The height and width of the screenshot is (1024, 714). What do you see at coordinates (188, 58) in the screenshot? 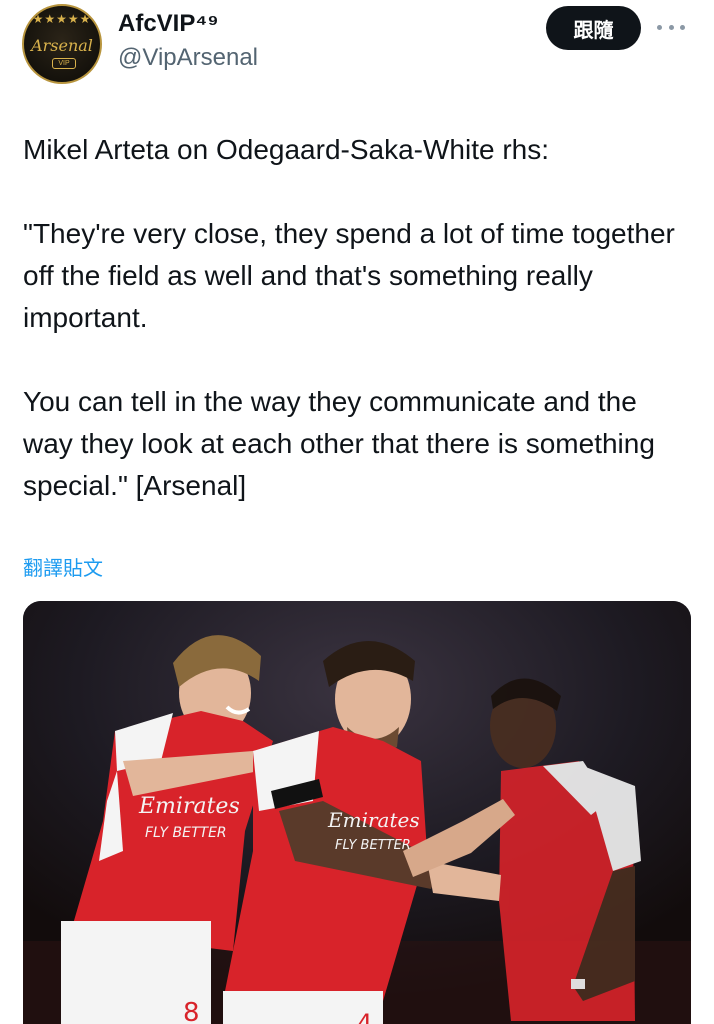
I see `user-handle: @VipArsenal` at bounding box center [188, 58].